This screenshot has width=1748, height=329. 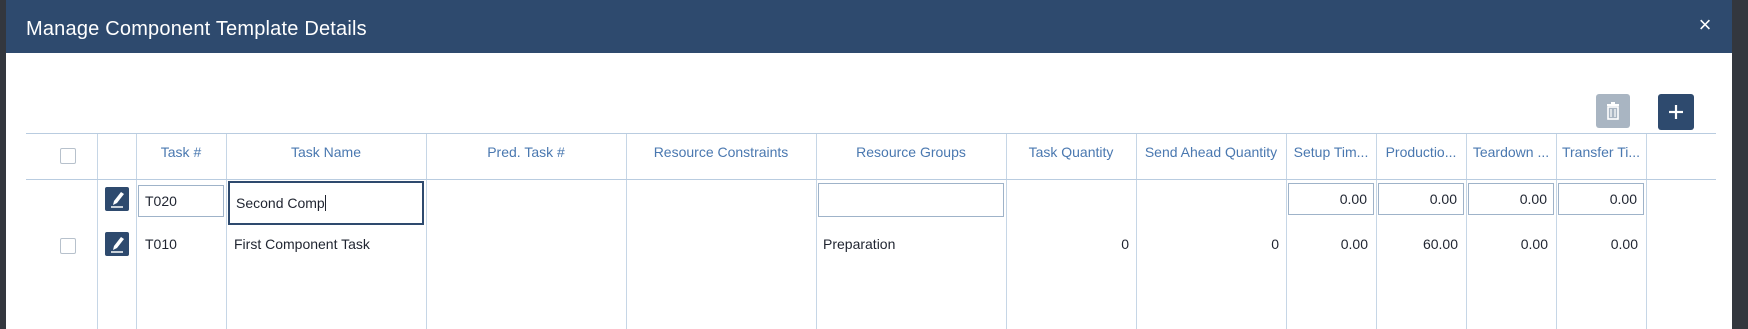 What do you see at coordinates (161, 244) in the screenshot?
I see `cell-task-num: T010` at bounding box center [161, 244].